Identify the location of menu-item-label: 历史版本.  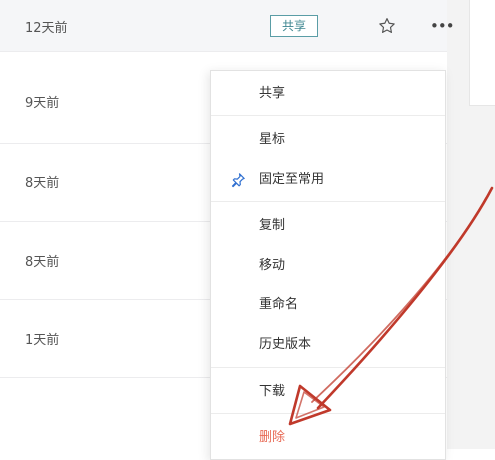
(285, 344).